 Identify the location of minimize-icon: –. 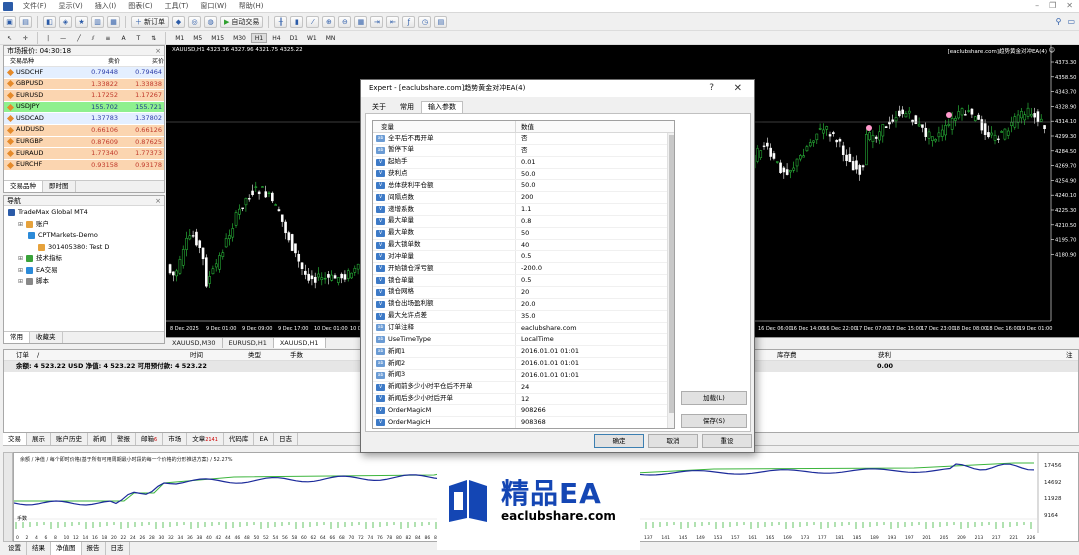
(1037, 5).